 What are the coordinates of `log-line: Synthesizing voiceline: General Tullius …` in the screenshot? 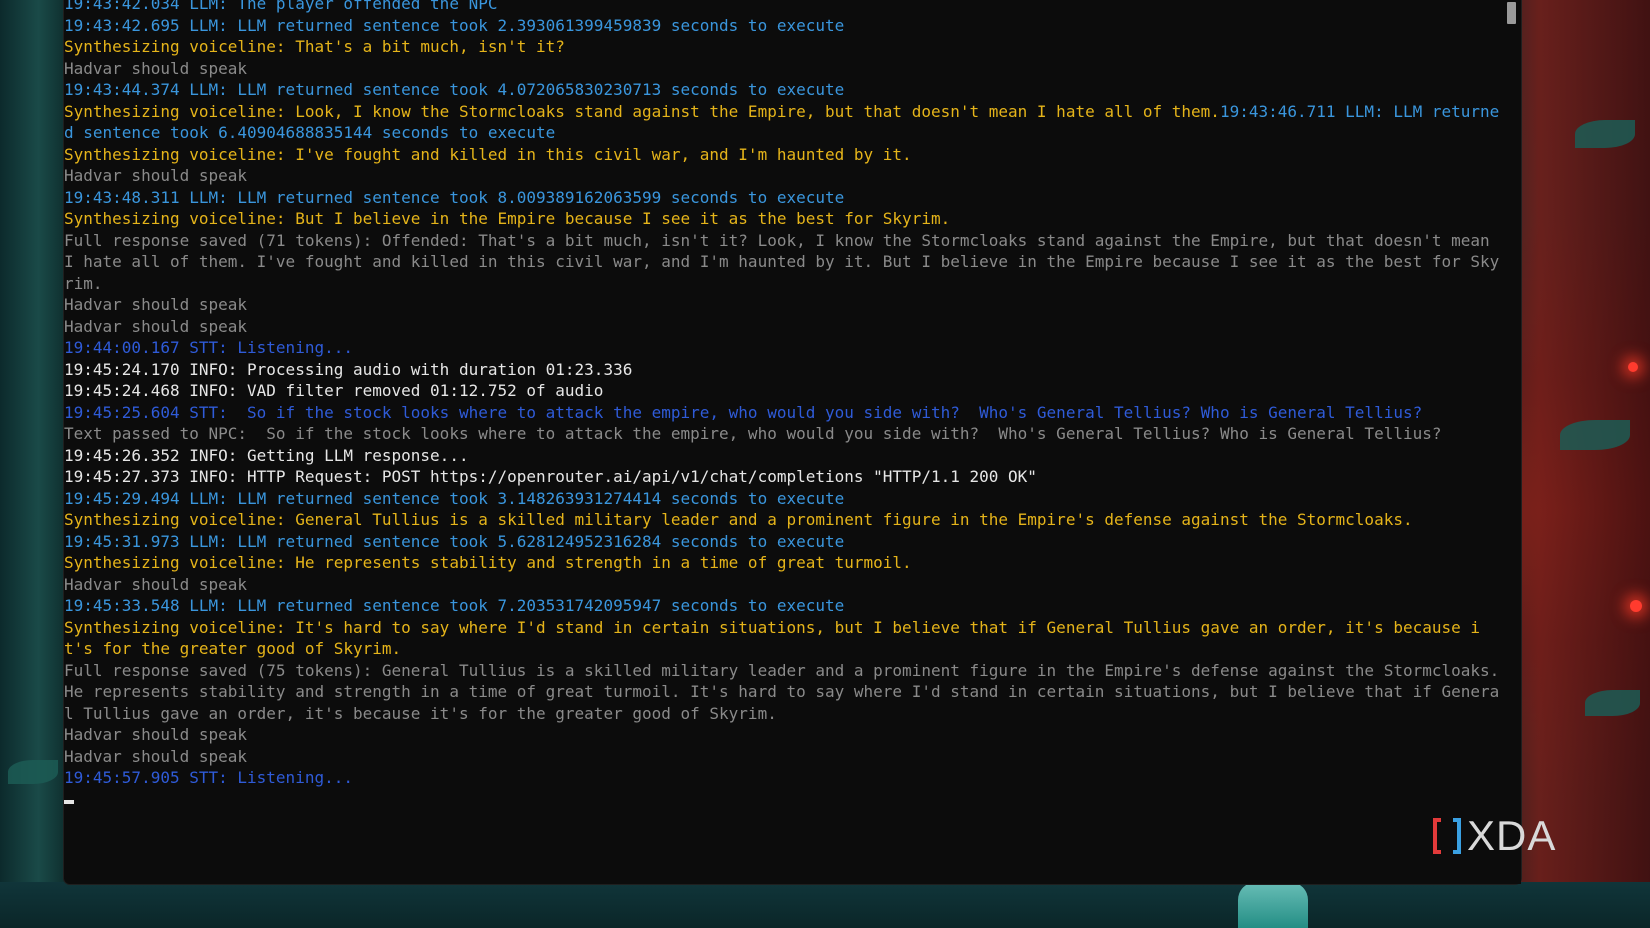 It's located at (782, 520).